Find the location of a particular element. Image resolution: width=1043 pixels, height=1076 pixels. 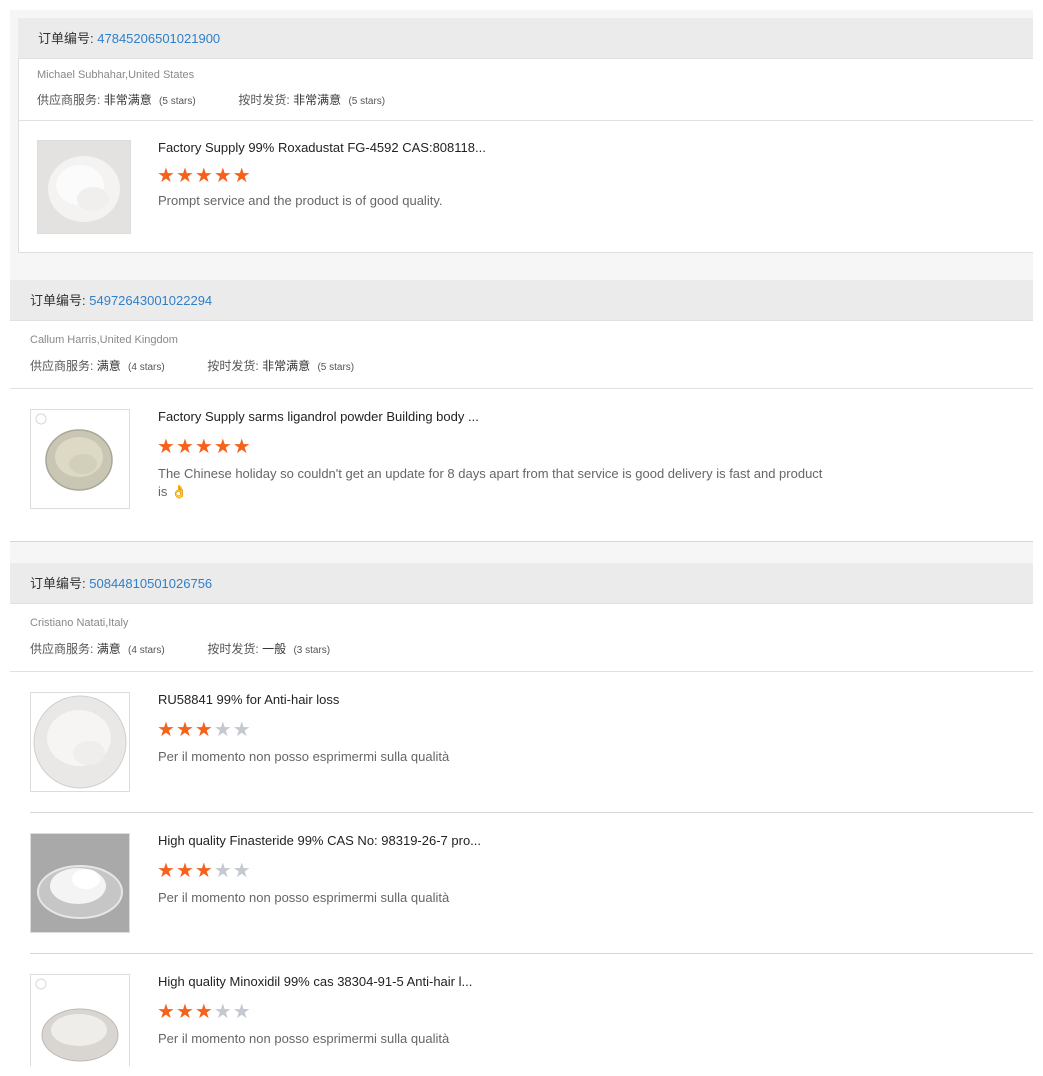

order-3-header: 订单编号: 50844810501026756 is located at coordinates (521, 583).